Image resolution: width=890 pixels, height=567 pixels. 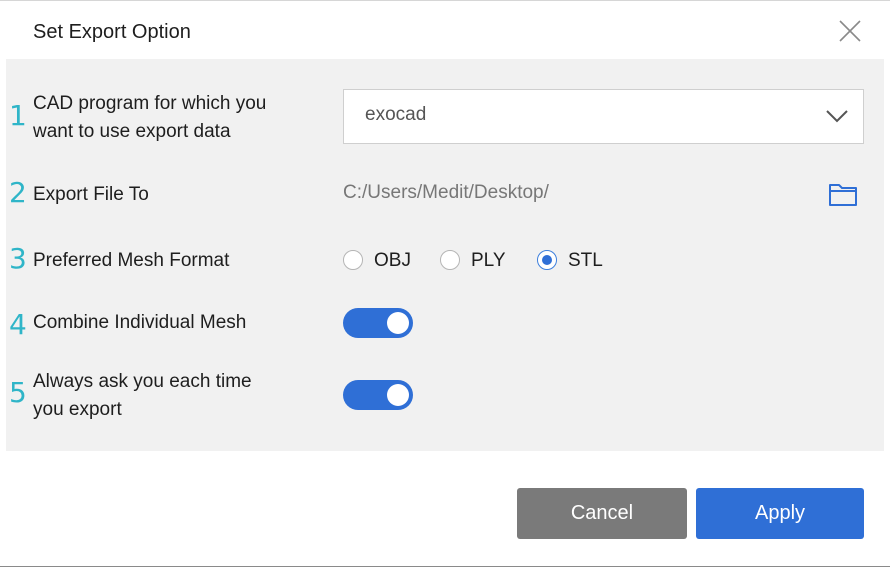 What do you see at coordinates (140, 322) in the screenshot?
I see `combine-mesh-label: Combine Individual Mesh` at bounding box center [140, 322].